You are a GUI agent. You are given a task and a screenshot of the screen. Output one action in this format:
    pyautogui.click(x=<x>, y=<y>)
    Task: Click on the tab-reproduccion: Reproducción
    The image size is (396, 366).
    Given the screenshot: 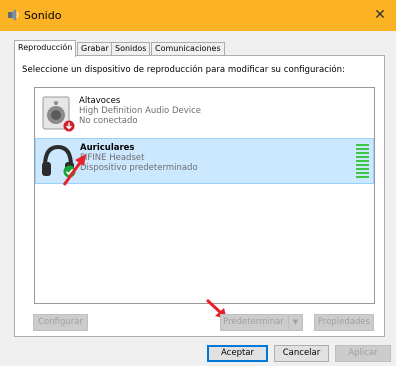 What is the action you would take?
    pyautogui.click(x=45, y=48)
    